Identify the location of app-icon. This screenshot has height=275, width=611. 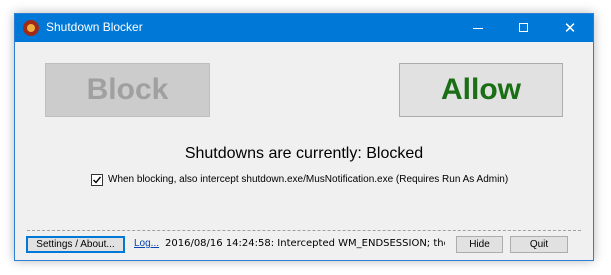
(31, 28).